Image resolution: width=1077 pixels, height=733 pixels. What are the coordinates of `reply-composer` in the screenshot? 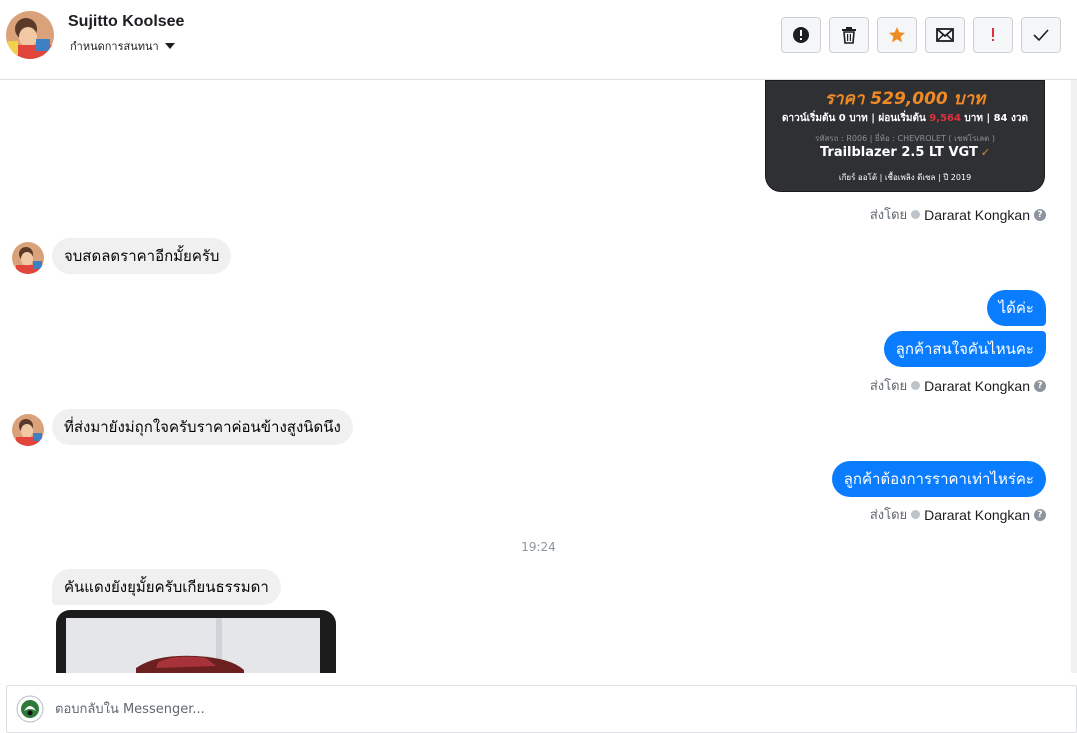 It's located at (541, 709).